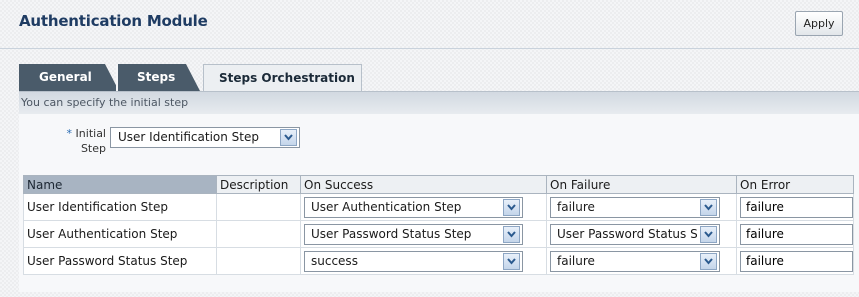 Image resolution: width=859 pixels, height=297 pixels. What do you see at coordinates (795, 184) in the screenshot?
I see `column-header-on-error: On Error` at bounding box center [795, 184].